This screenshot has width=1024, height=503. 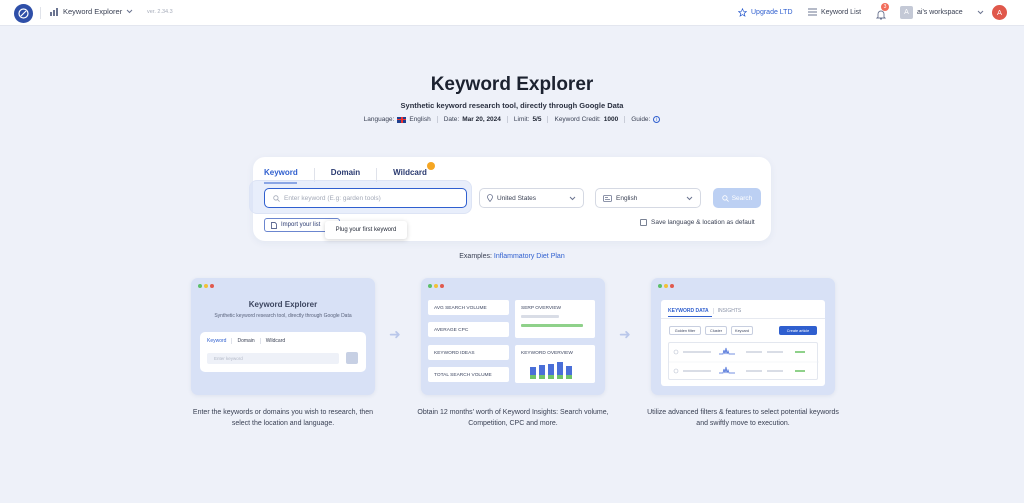 I want to click on mini-box: TOTAL SEARCH VOLUME, so click(x=468, y=374).